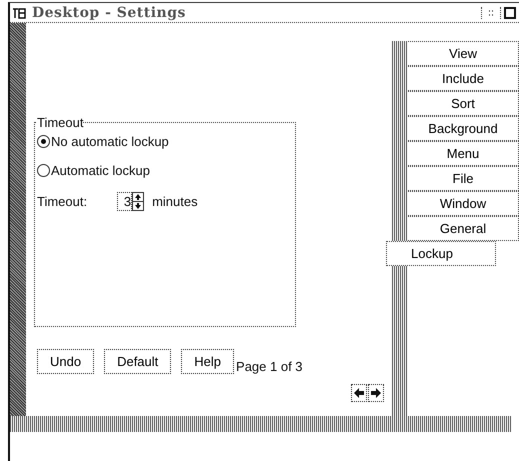  Describe the element at coordinates (463, 103) in the screenshot. I see `notebook-tab: Sort` at that location.